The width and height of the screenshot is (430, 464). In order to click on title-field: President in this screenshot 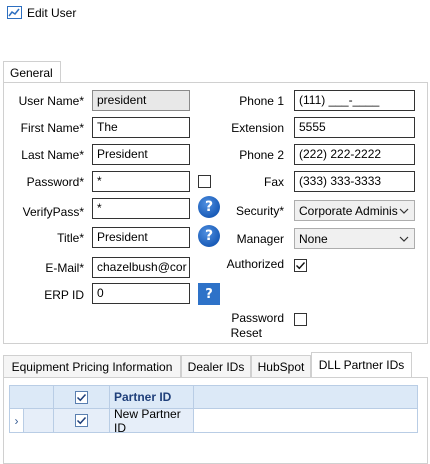, I will do `click(141, 237)`.